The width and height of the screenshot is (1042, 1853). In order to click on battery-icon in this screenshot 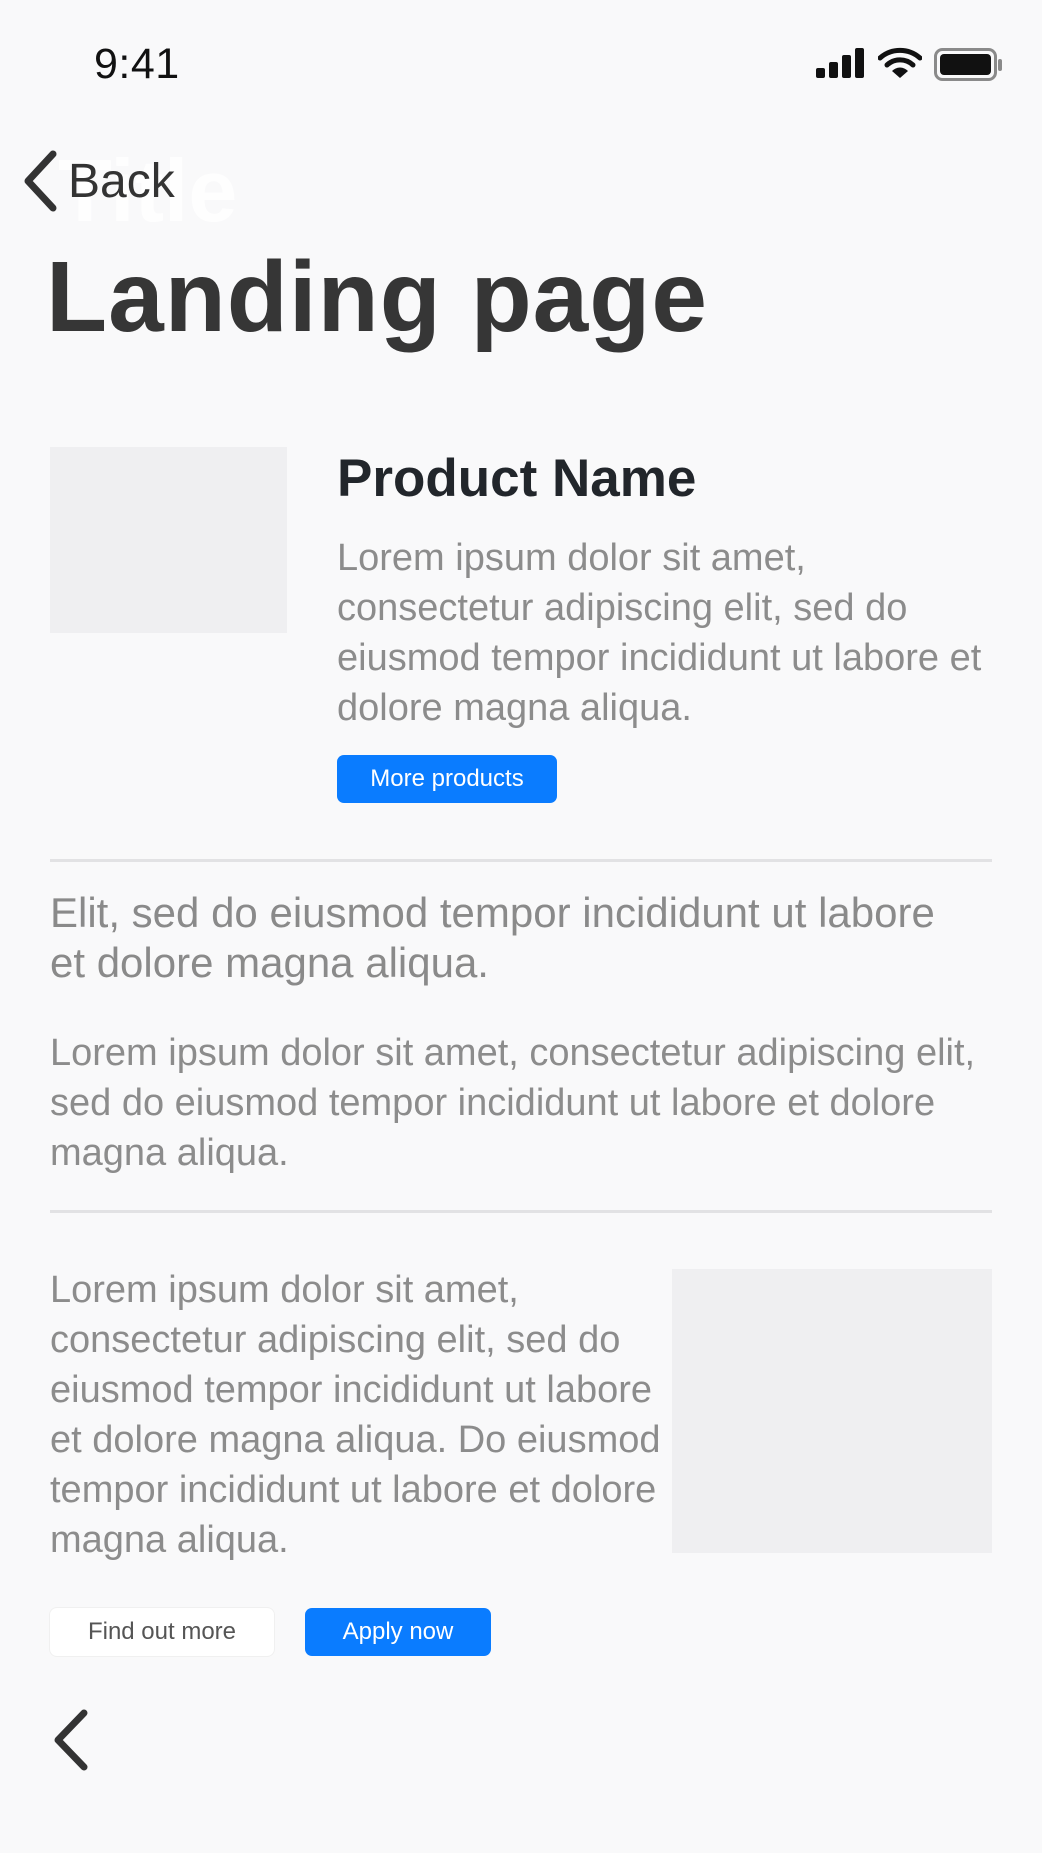, I will do `click(968, 64)`.